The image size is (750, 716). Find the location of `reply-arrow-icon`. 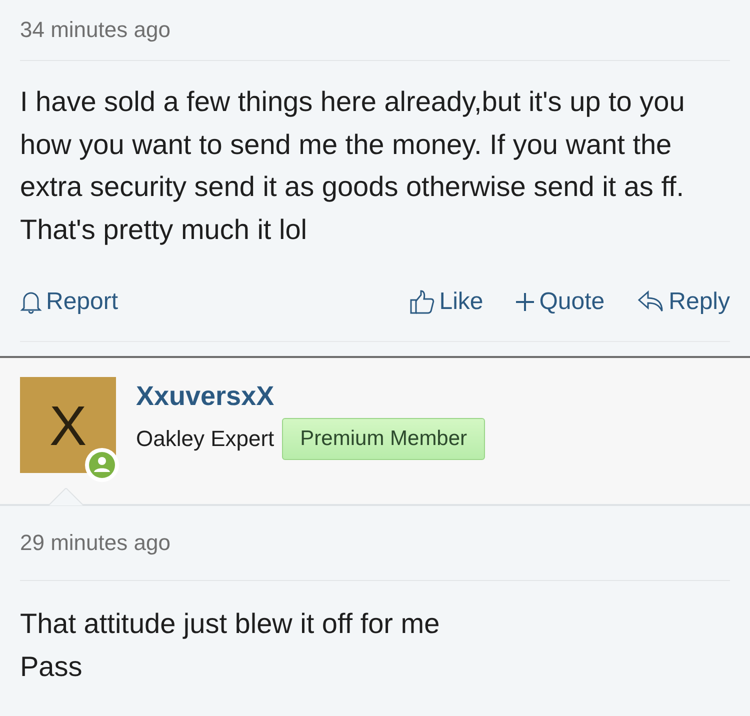

reply-arrow-icon is located at coordinates (650, 302).